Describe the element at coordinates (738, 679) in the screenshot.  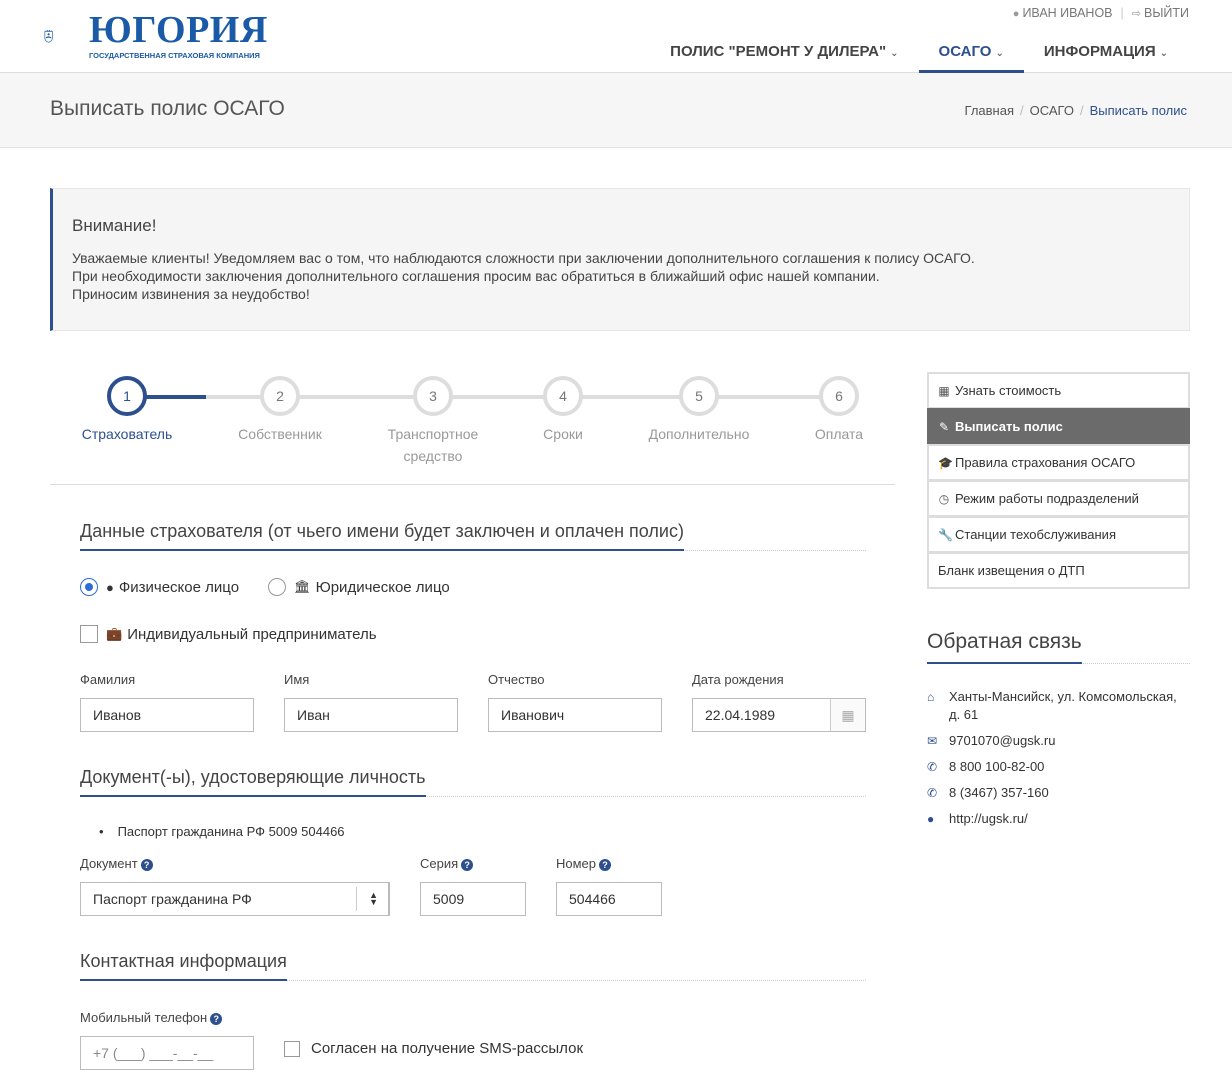
I see `birth-date-label: Дата рождения` at that location.